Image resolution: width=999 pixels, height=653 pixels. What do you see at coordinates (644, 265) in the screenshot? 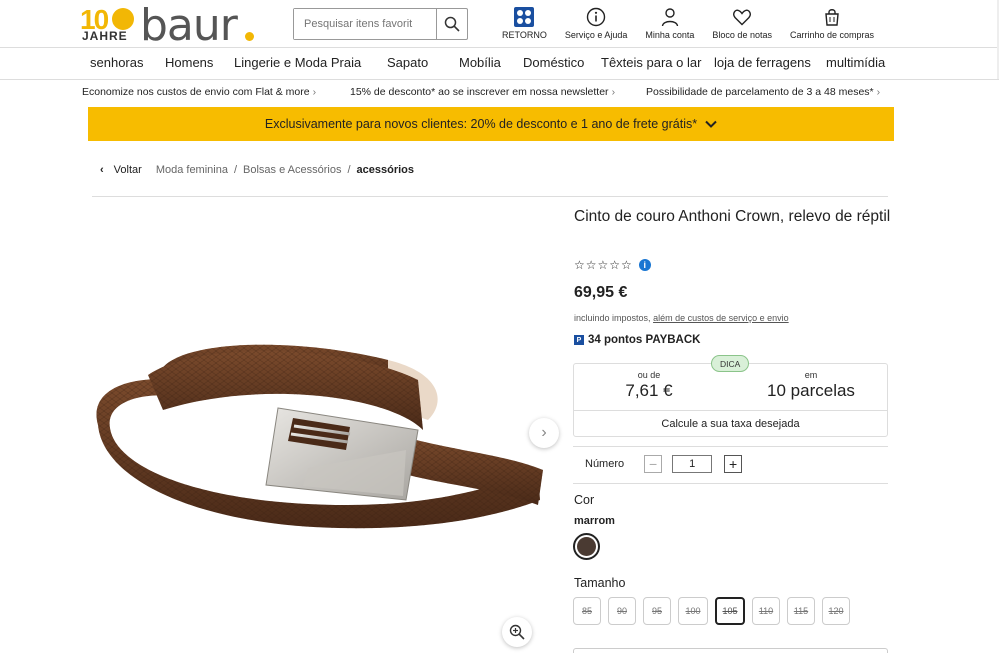
I see `rating-info-icon: i` at bounding box center [644, 265].